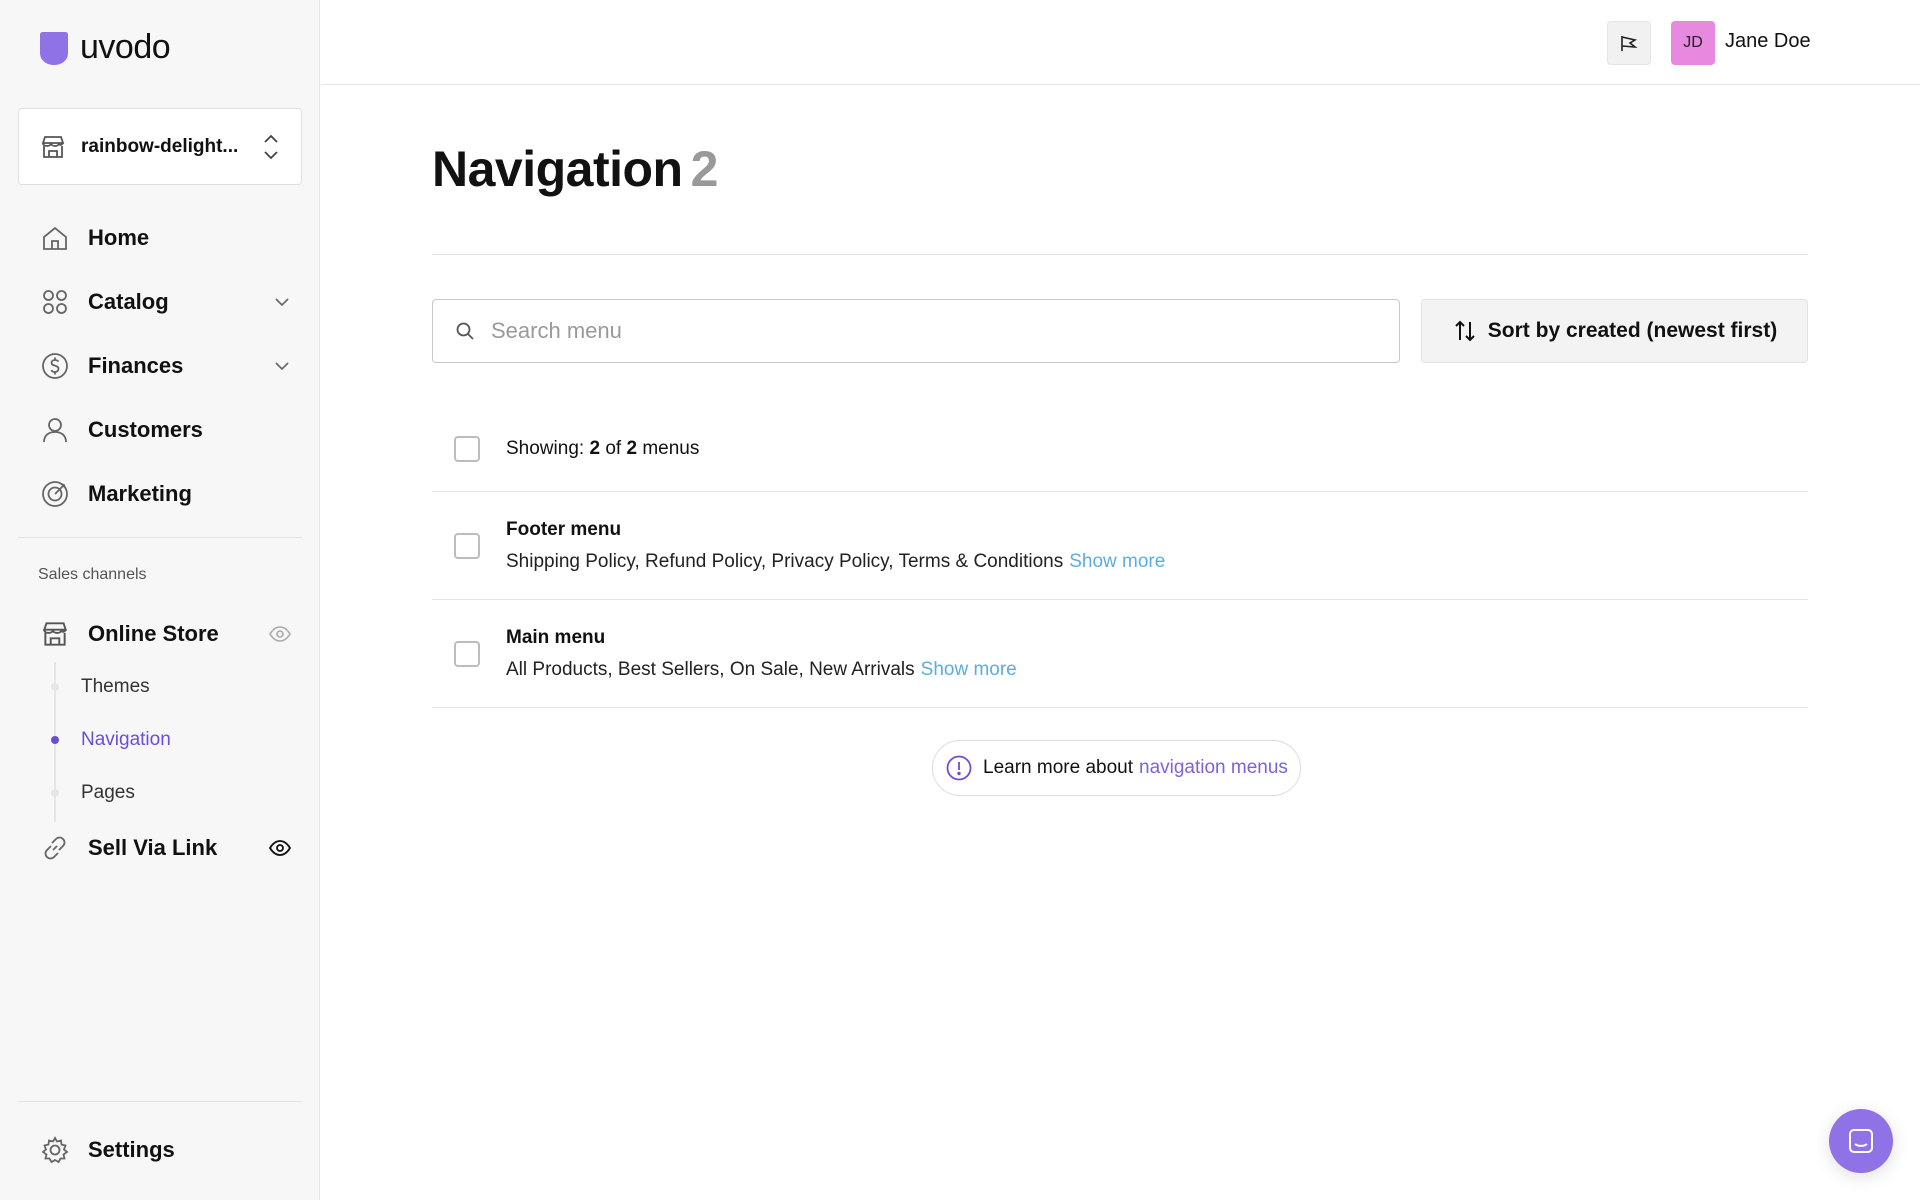  I want to click on search-input, so click(931, 331).